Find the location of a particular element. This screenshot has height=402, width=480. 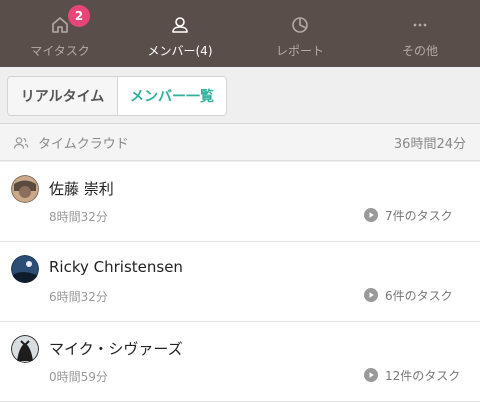

member-task-count: 12件のタスク is located at coordinates (412, 375).